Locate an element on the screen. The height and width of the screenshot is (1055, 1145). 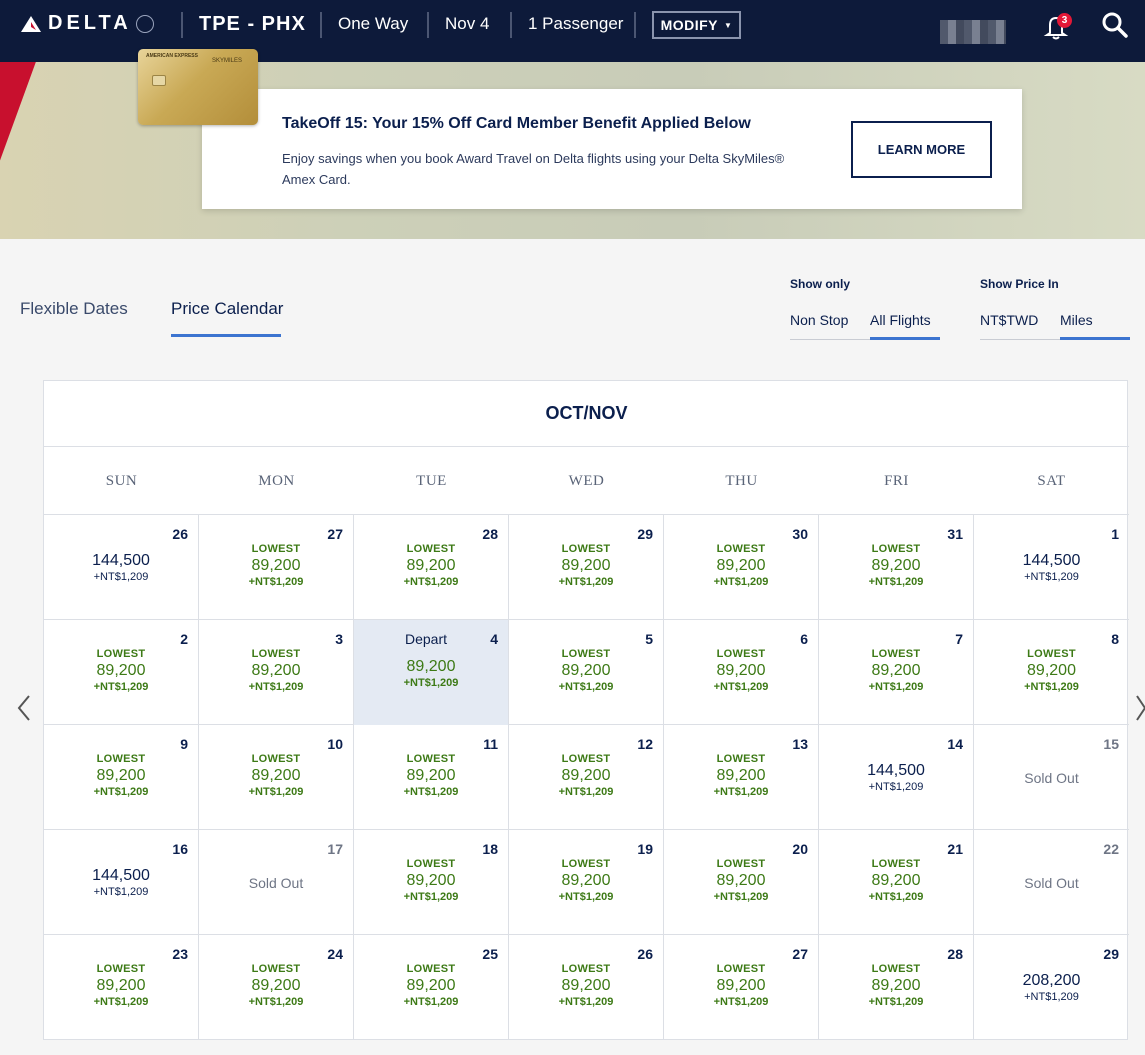
search-icon is located at coordinates (1115, 25).